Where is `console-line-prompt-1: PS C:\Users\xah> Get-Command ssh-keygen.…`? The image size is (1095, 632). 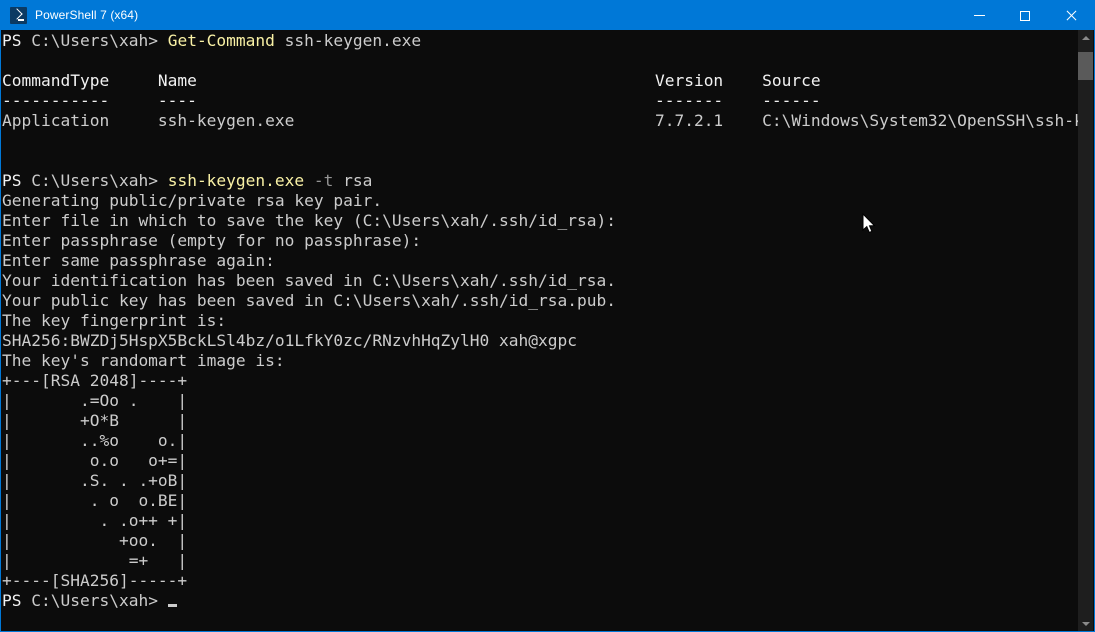 console-line-prompt-1: PS C:\Users\xah> Get-Command ssh-keygen.… is located at coordinates (541, 41).